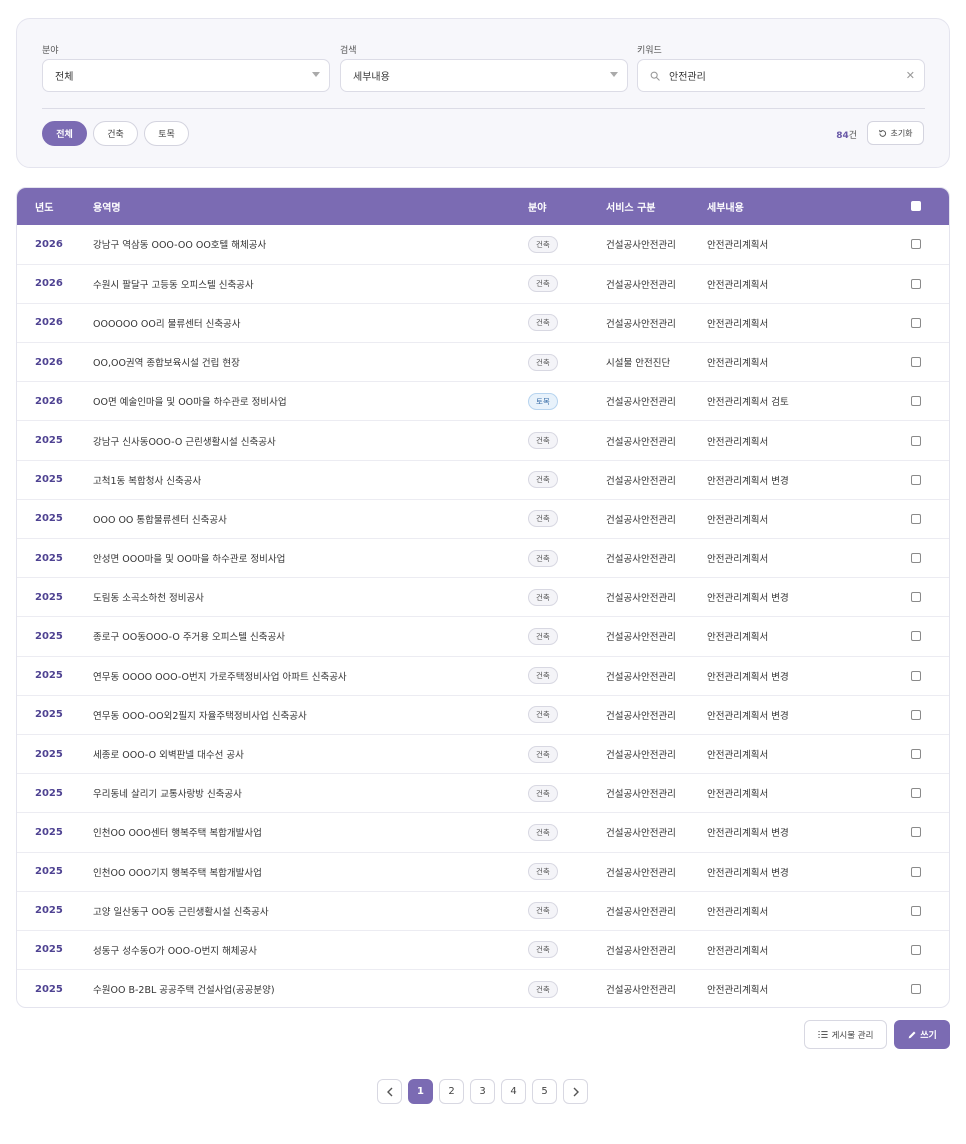  I want to click on page-button-4: 4, so click(513, 1091).